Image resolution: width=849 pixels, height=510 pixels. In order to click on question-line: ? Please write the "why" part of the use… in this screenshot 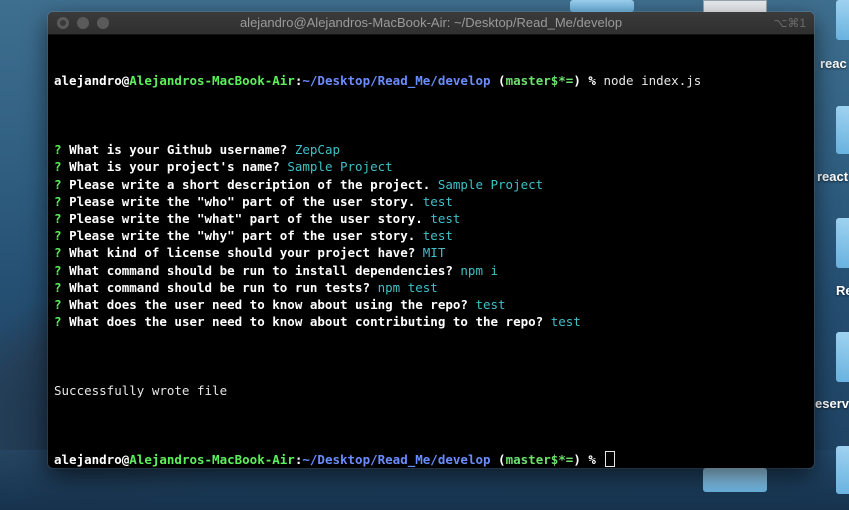, I will do `click(431, 235)`.